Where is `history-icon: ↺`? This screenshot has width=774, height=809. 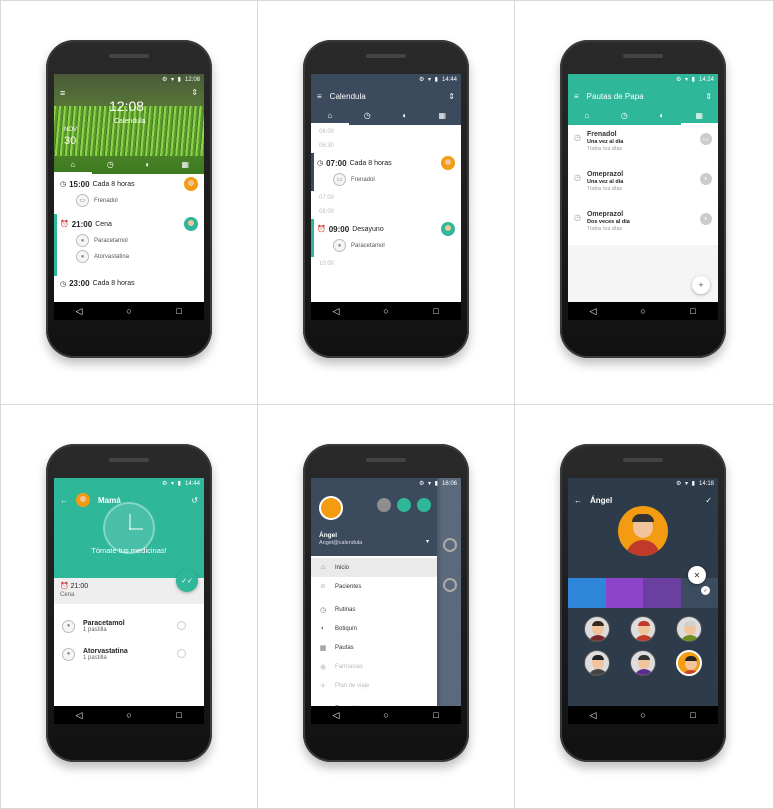
history-icon: ↺ is located at coordinates (194, 500).